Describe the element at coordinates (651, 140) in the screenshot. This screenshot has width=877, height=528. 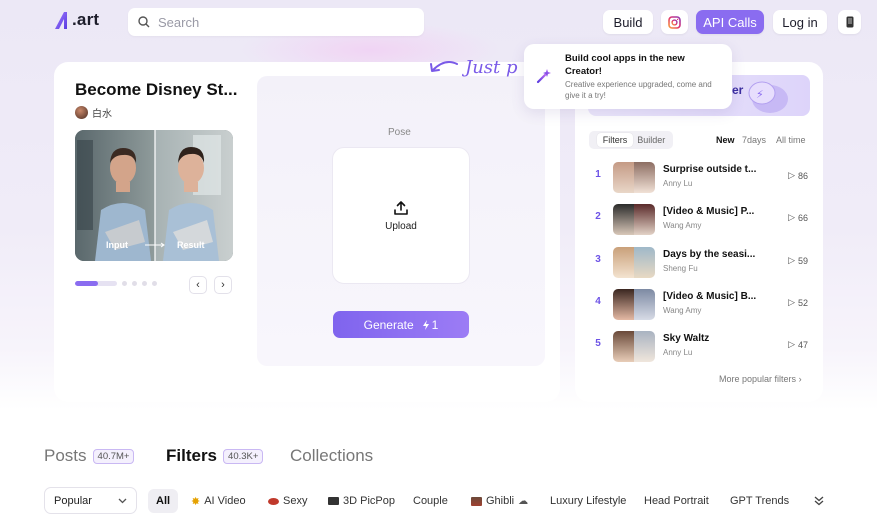
I see `tab-builder: Builder` at that location.